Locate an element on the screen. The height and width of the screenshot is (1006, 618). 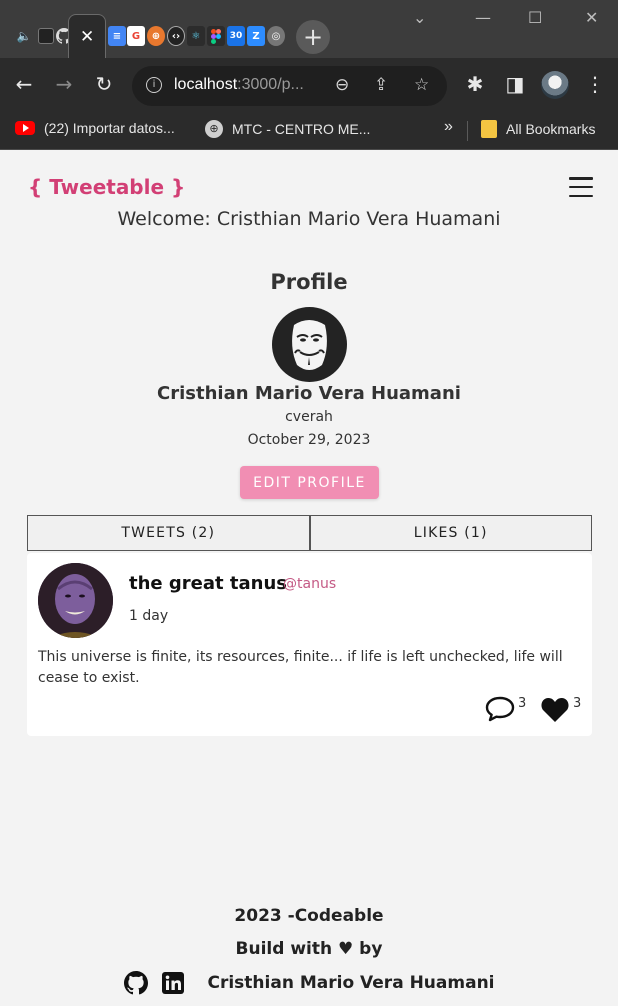
tab-active: ✕ is located at coordinates (87, 36).